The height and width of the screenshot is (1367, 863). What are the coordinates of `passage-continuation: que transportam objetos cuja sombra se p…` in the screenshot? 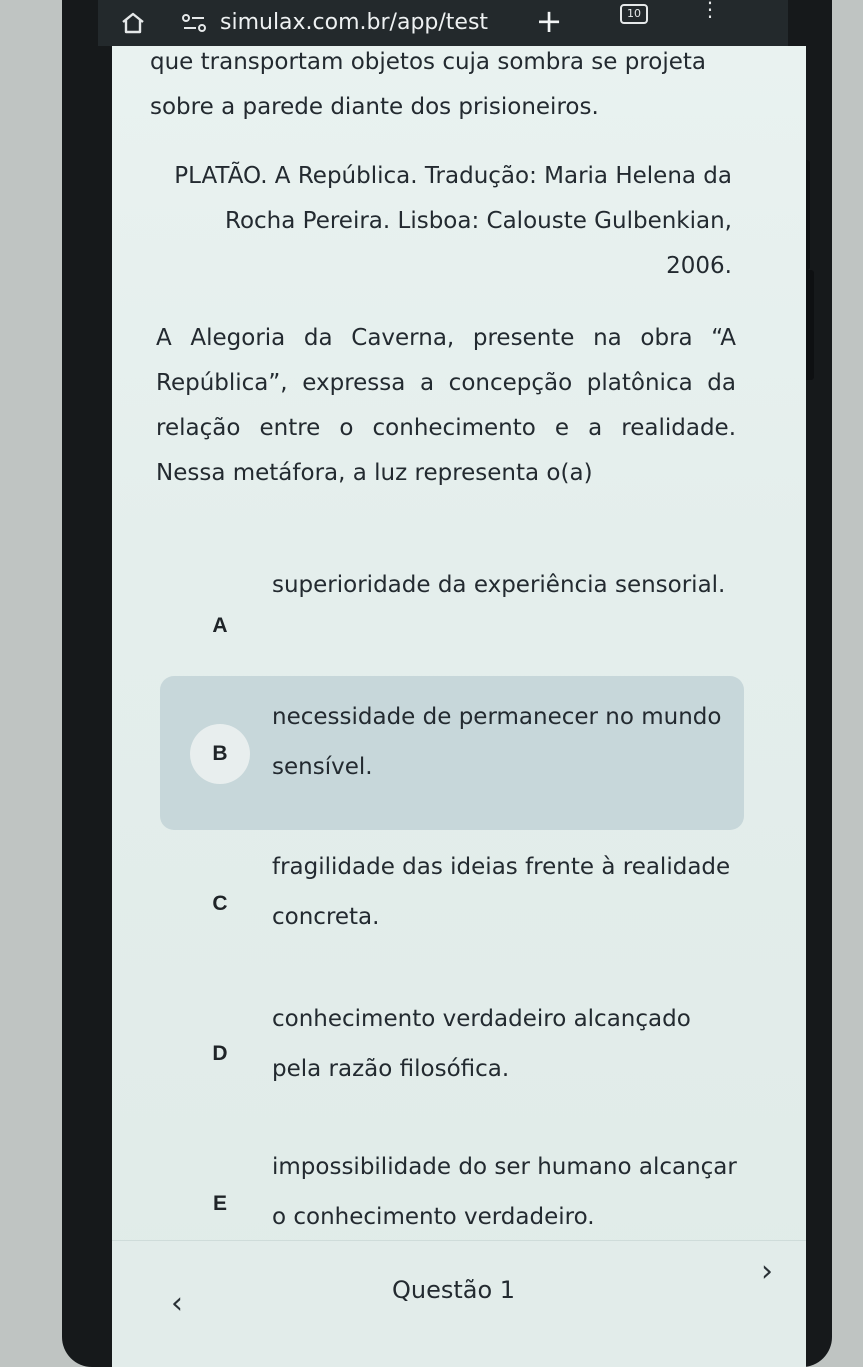 It's located at (428, 84).